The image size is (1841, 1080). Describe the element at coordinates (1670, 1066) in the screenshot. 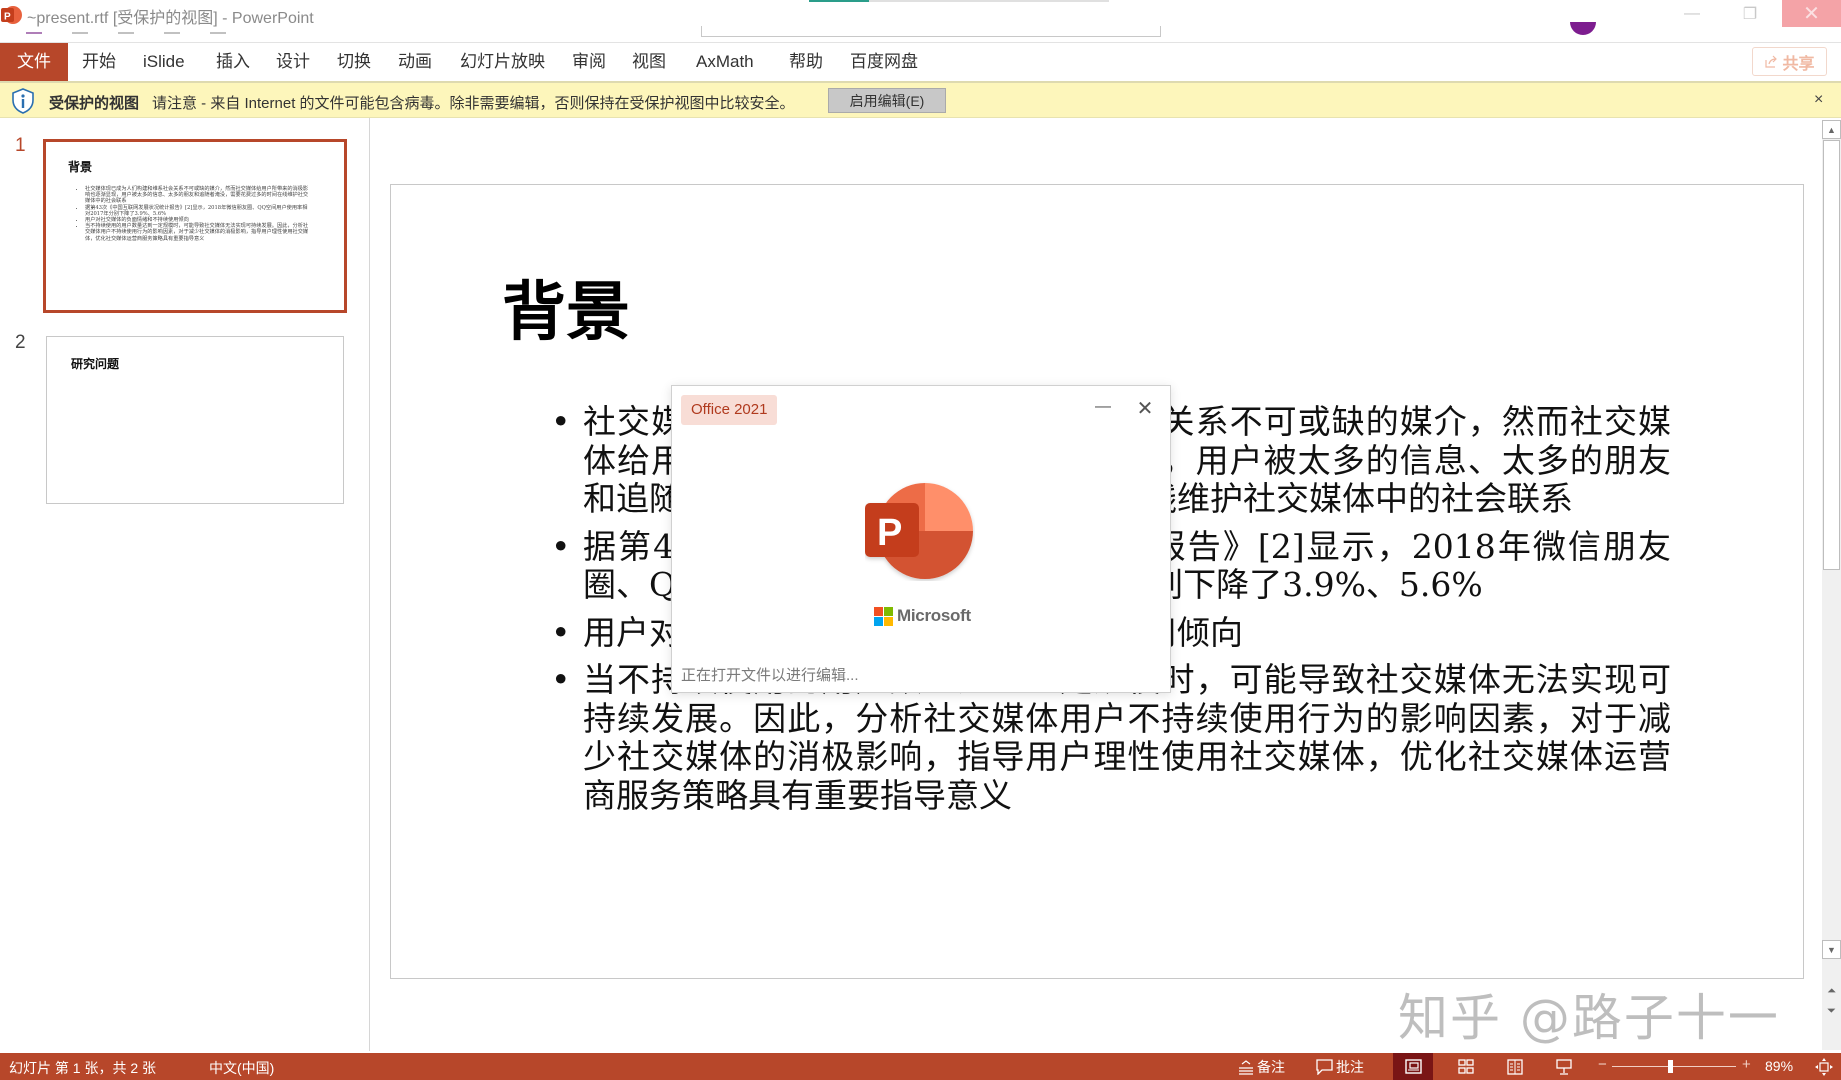

I see `zoom-slider-handle` at that location.